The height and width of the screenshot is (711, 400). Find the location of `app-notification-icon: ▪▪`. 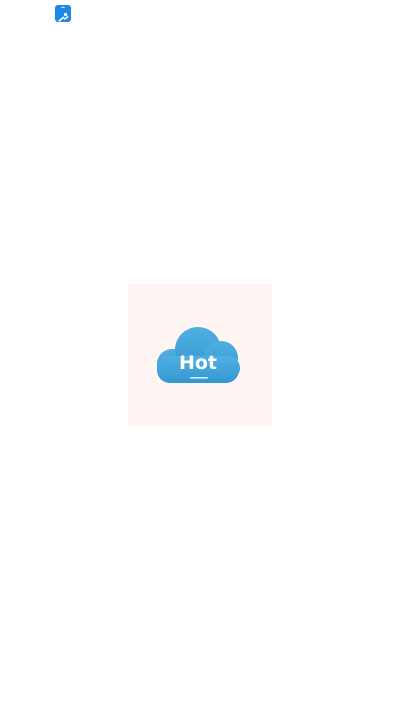

app-notification-icon: ▪▪ is located at coordinates (63, 13).